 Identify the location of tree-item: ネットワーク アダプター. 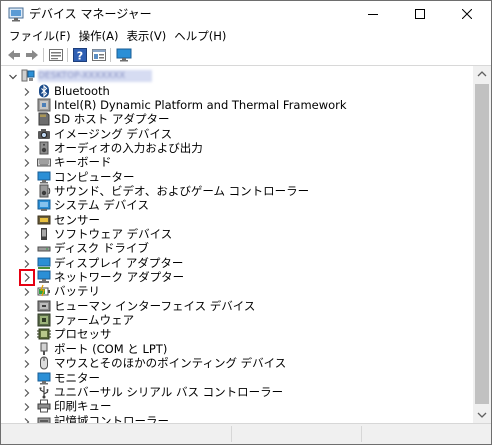
(237, 278).